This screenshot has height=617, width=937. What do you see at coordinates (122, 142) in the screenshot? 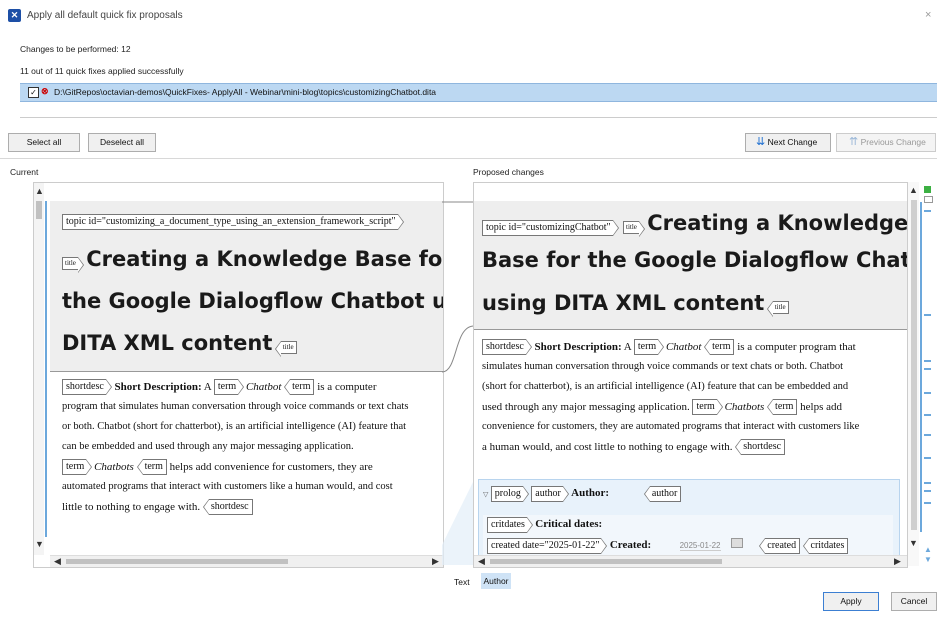
I see `deselect-all-button: Deselect all` at bounding box center [122, 142].